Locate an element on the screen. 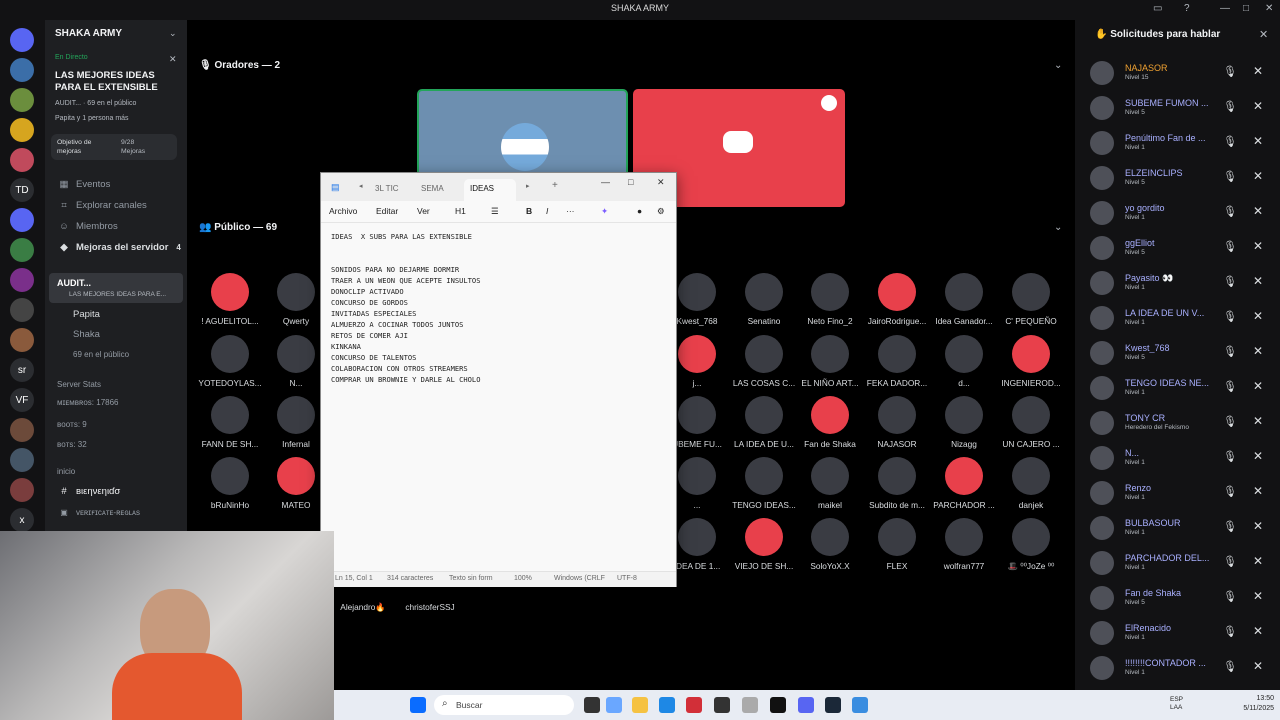 This screenshot has width=1280, height=720. copilot-icon: ✦ is located at coordinates (604, 211).